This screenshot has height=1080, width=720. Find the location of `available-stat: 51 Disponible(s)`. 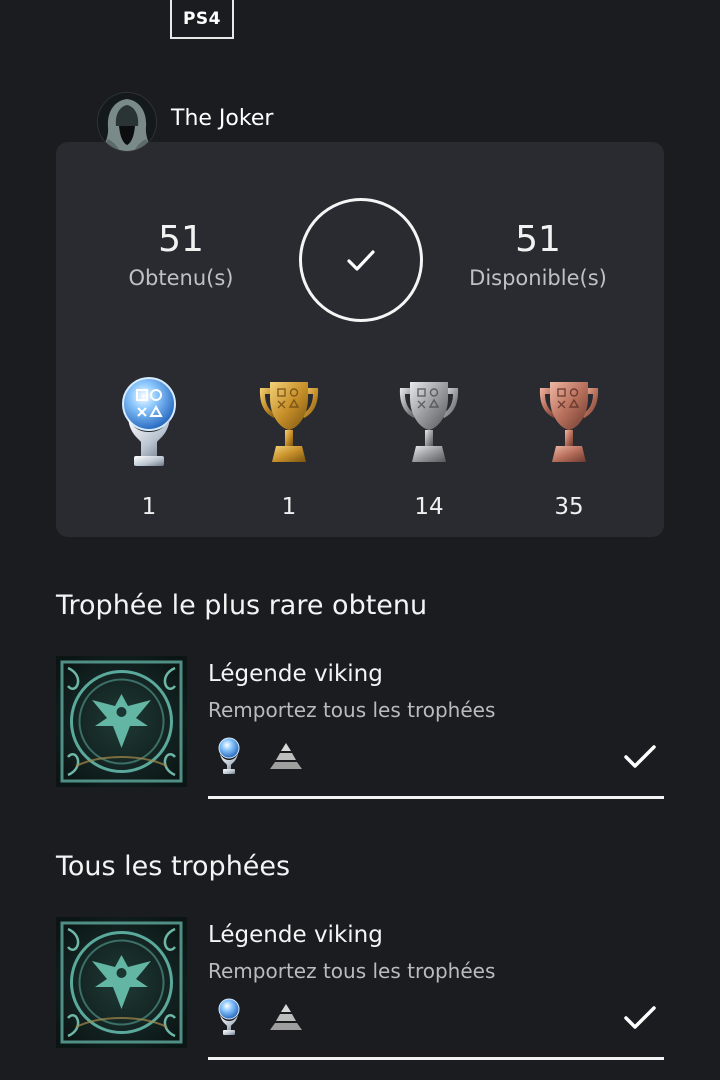

available-stat: 51 Disponible(s) is located at coordinates (538, 255).